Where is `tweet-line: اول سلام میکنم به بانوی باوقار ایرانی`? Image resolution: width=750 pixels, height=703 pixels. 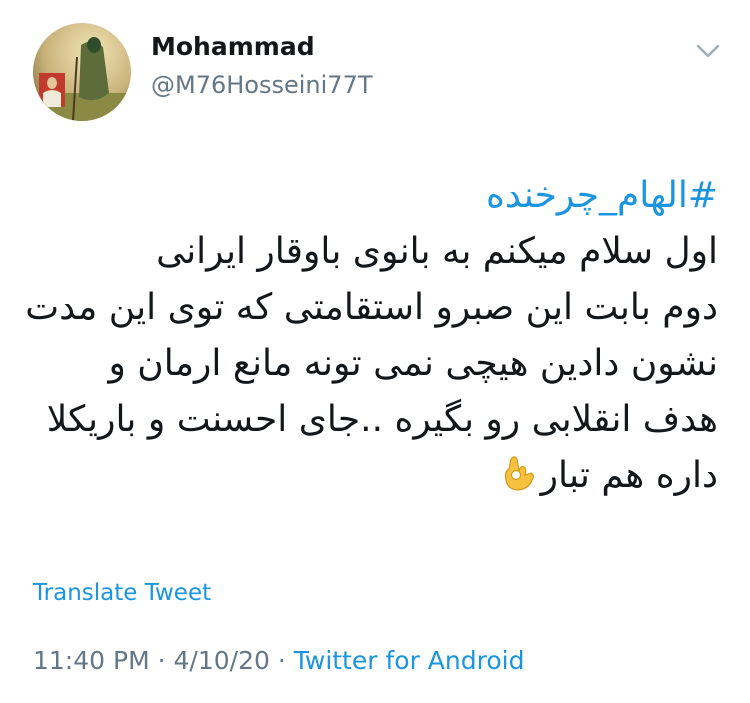
tweet-line: اول سلام میکنم به بانوی باوقار ایرانی is located at coordinates (437, 251).